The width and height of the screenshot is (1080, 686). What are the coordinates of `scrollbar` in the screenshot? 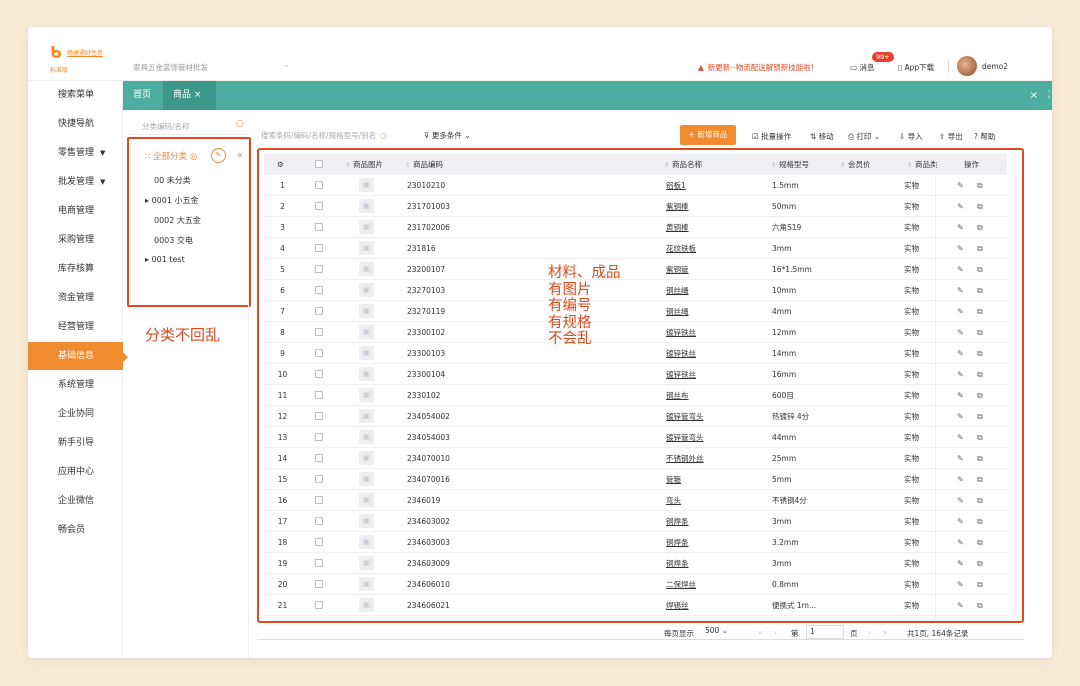 It's located at (1015, 395).